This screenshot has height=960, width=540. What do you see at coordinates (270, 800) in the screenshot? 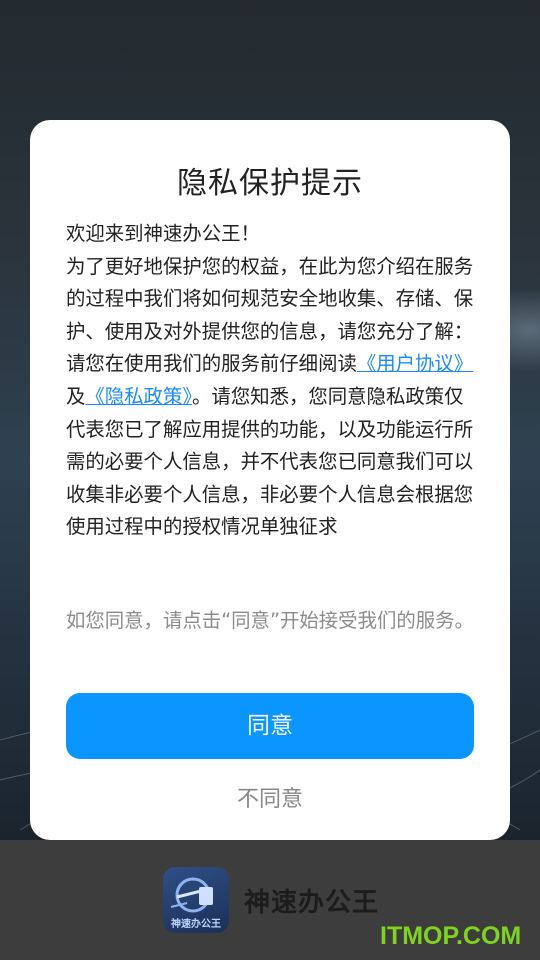
I see `disagree-button: 不同意` at bounding box center [270, 800].